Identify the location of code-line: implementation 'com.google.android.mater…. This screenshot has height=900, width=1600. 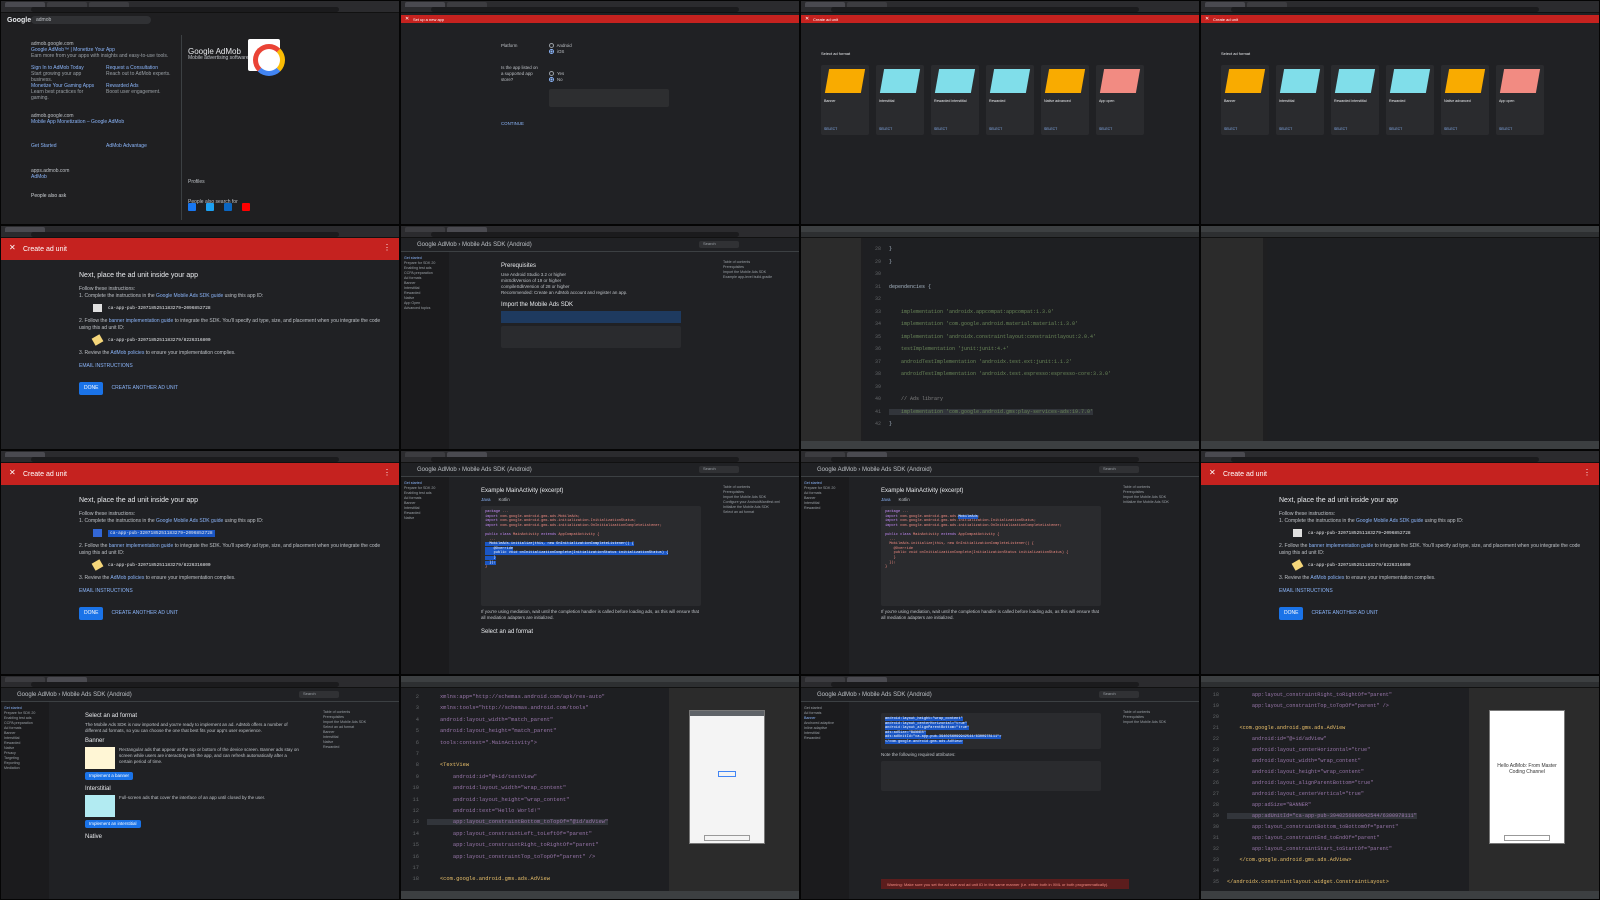
(983, 324).